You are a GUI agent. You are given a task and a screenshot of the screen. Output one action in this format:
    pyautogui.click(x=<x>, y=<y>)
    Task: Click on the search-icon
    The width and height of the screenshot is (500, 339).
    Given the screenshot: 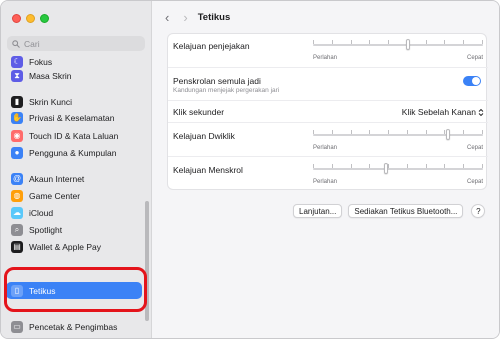 What is the action you would take?
    pyautogui.click(x=16, y=43)
    